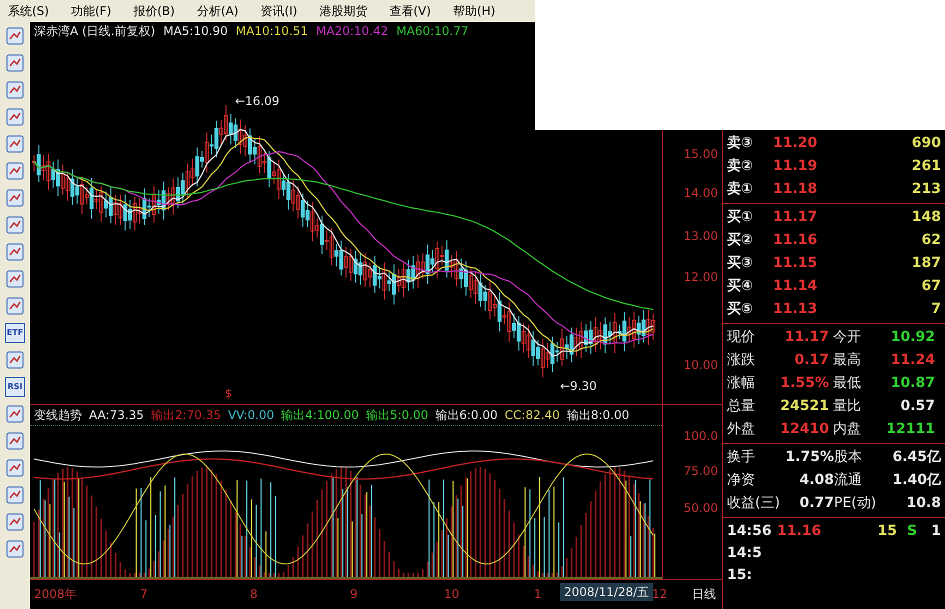 This screenshot has width=945, height=609. What do you see at coordinates (701, 277) in the screenshot?
I see `axis-tick-label: 12.00` at bounding box center [701, 277].